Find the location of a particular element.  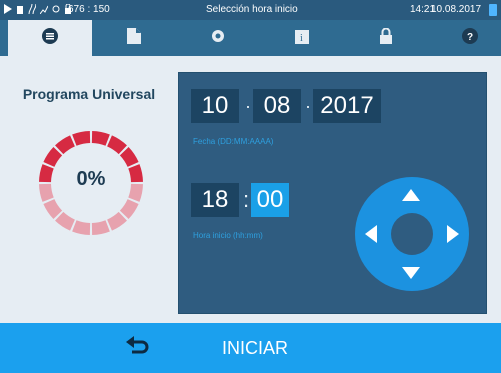

minute-field: 00 is located at coordinates (270, 200).